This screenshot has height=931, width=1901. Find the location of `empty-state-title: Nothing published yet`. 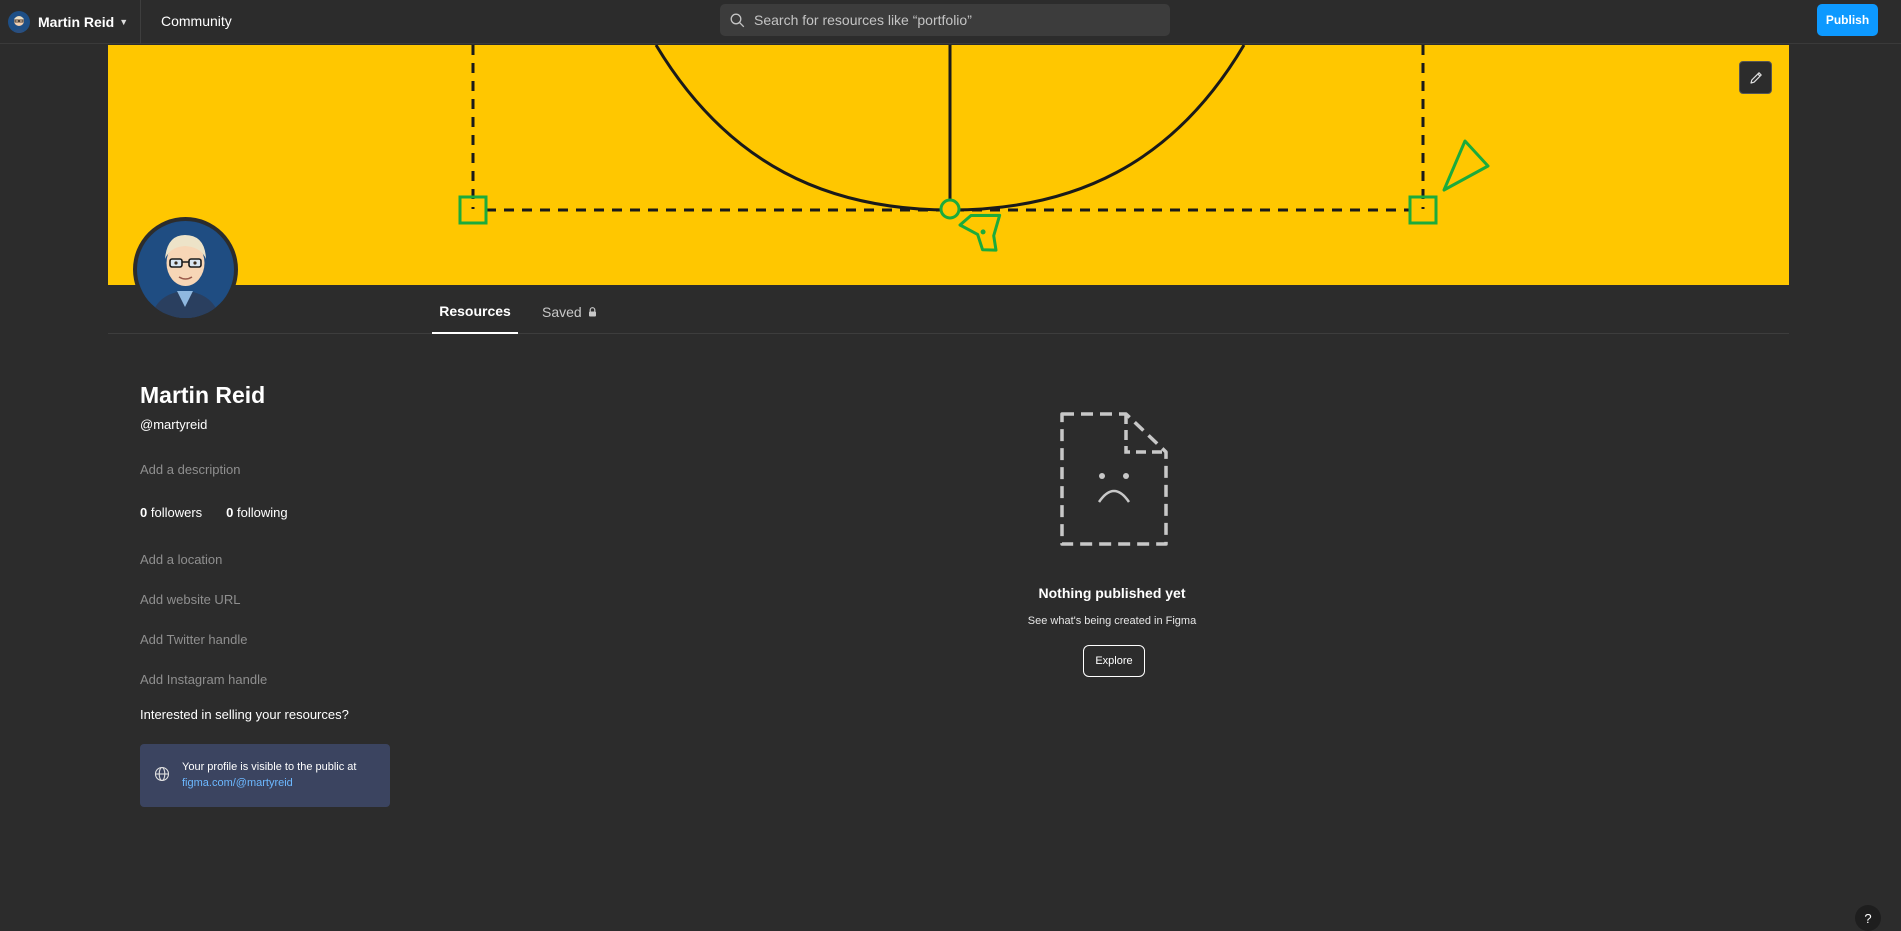

empty-state-title: Nothing published yet is located at coordinates (1112, 593).